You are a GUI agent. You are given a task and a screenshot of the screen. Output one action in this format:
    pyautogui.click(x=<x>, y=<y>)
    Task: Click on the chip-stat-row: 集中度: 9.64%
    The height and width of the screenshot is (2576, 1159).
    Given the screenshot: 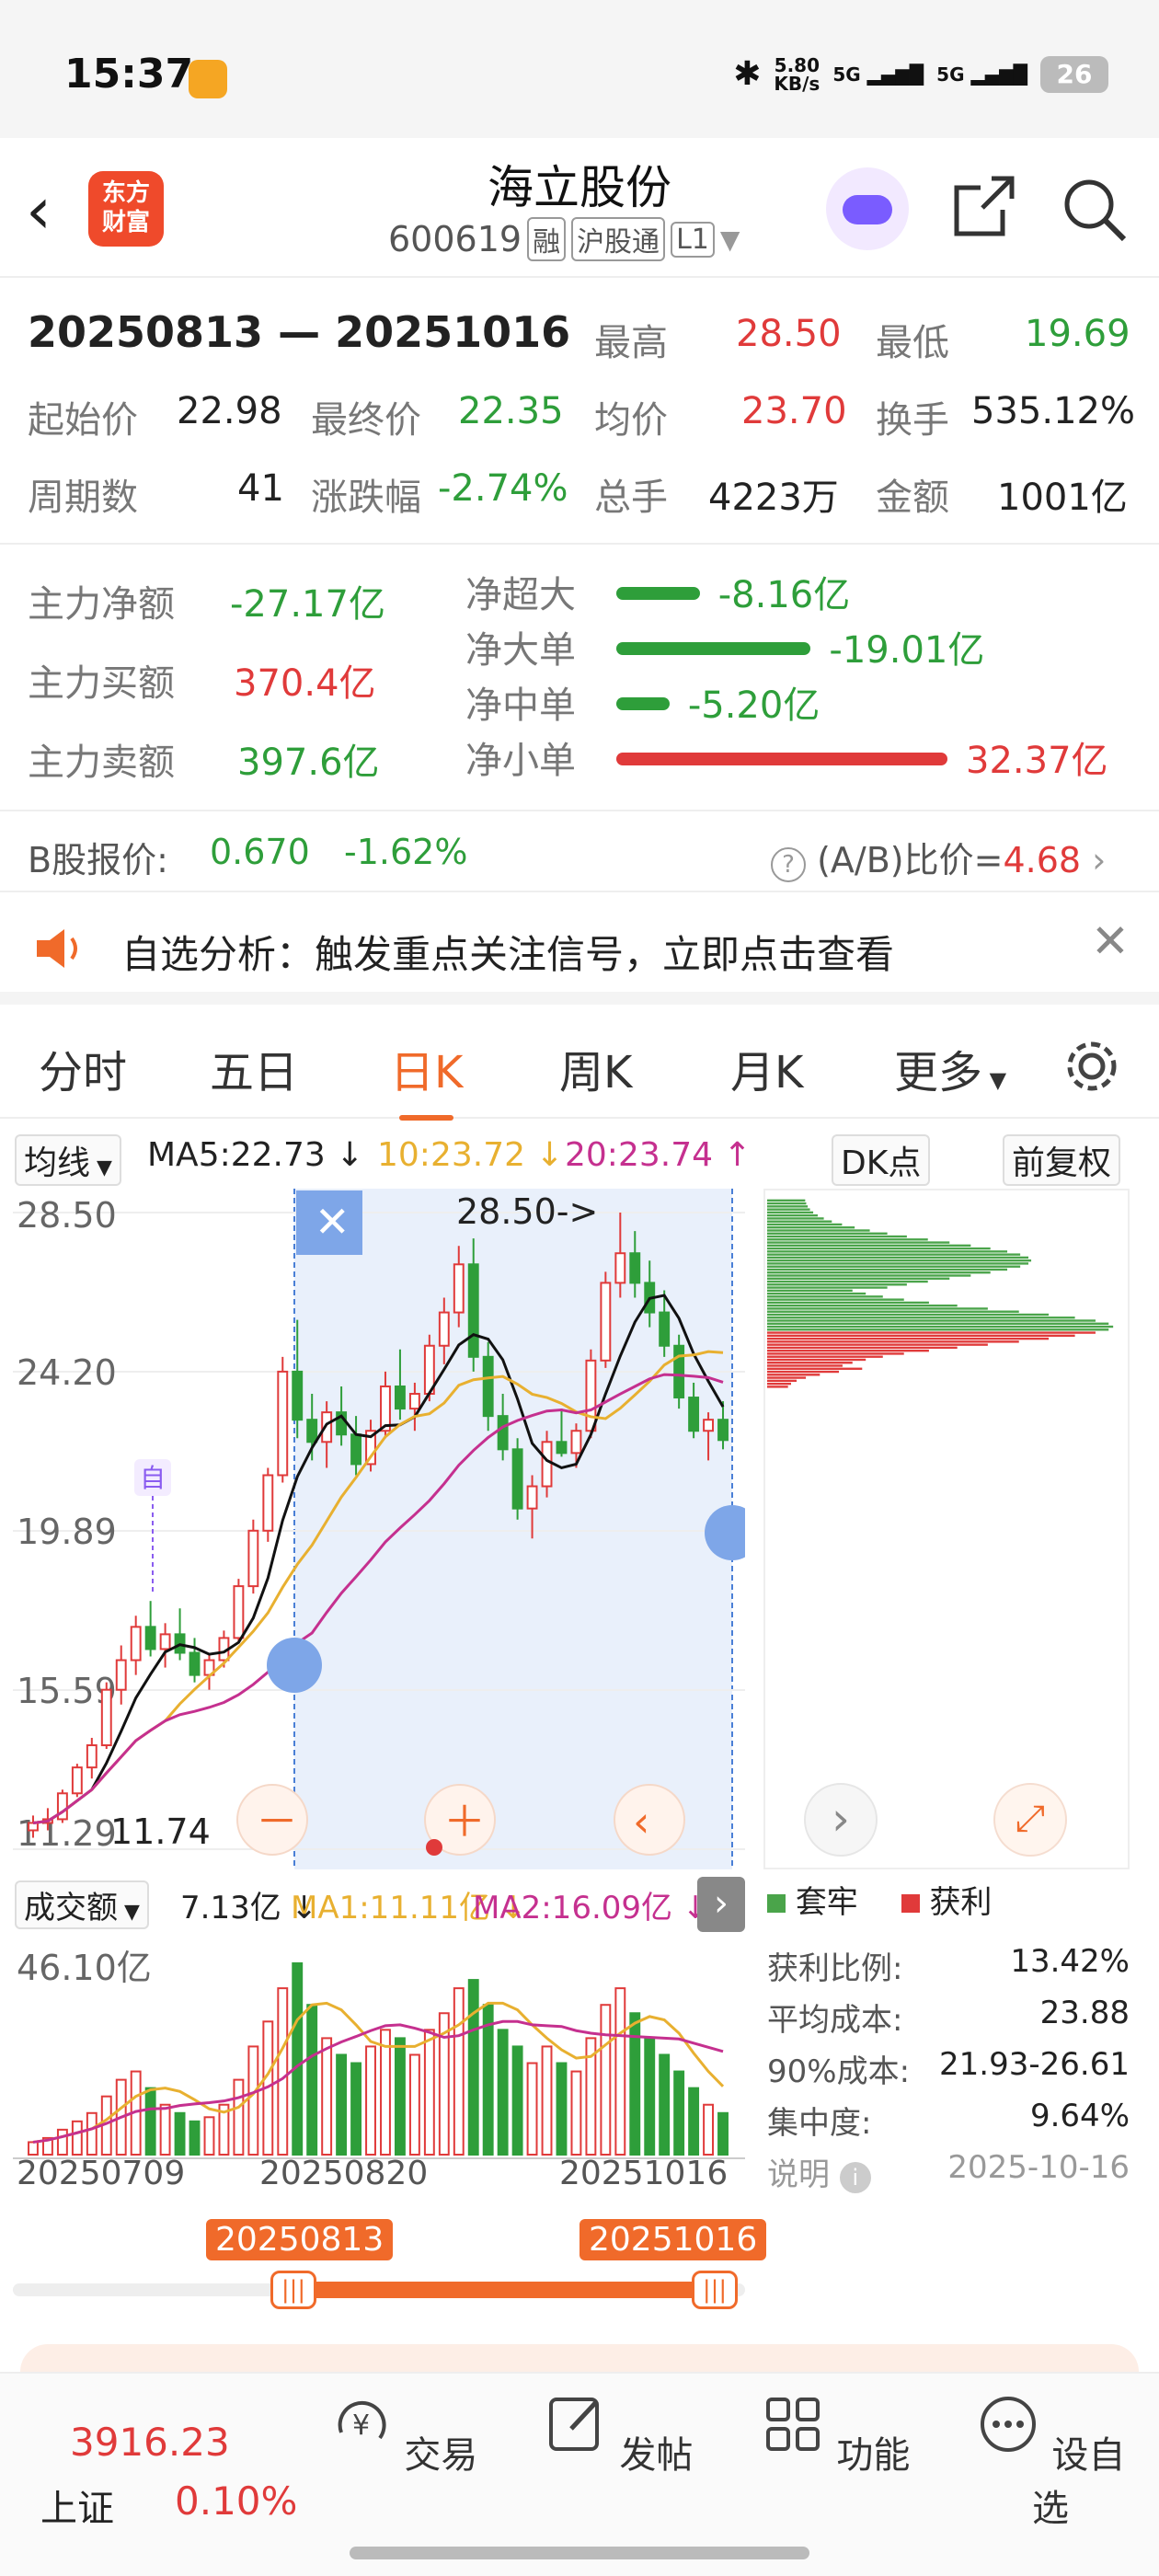 What is the action you would take?
    pyautogui.click(x=948, y=2120)
    